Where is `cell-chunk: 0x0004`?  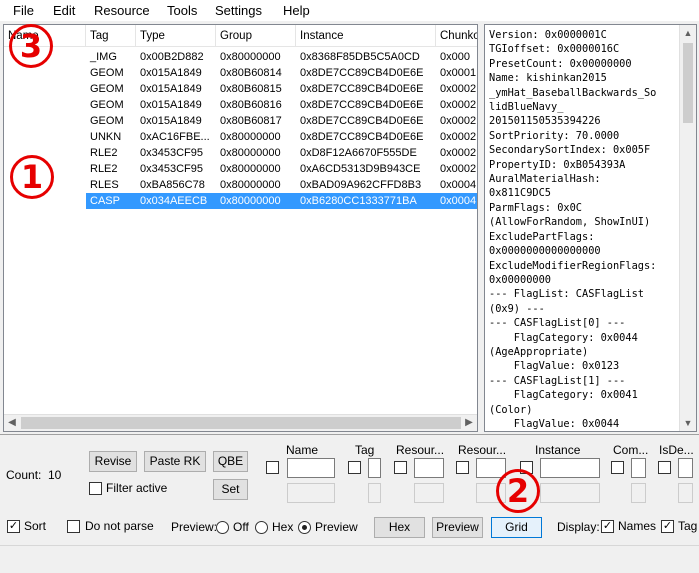
cell-chunk: 0x0004 is located at coordinates (458, 201).